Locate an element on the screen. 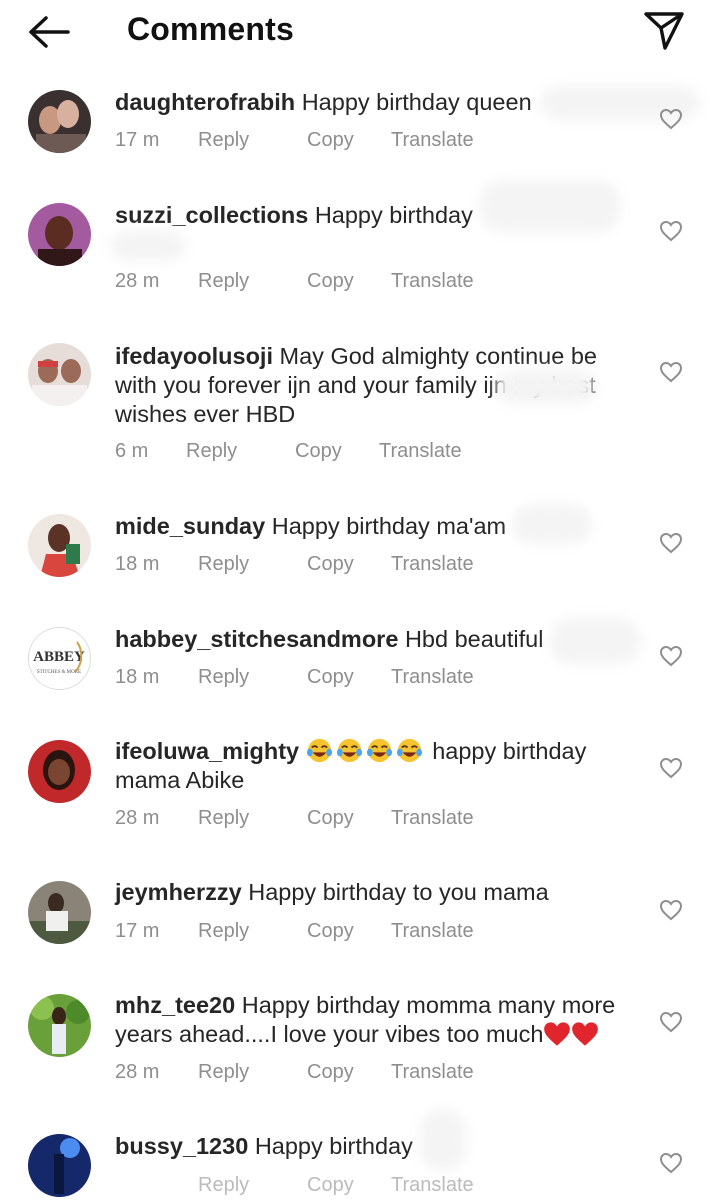 The height and width of the screenshot is (1200, 720). avatar: ABBEY STITCHES & MORE is located at coordinates (59, 658).